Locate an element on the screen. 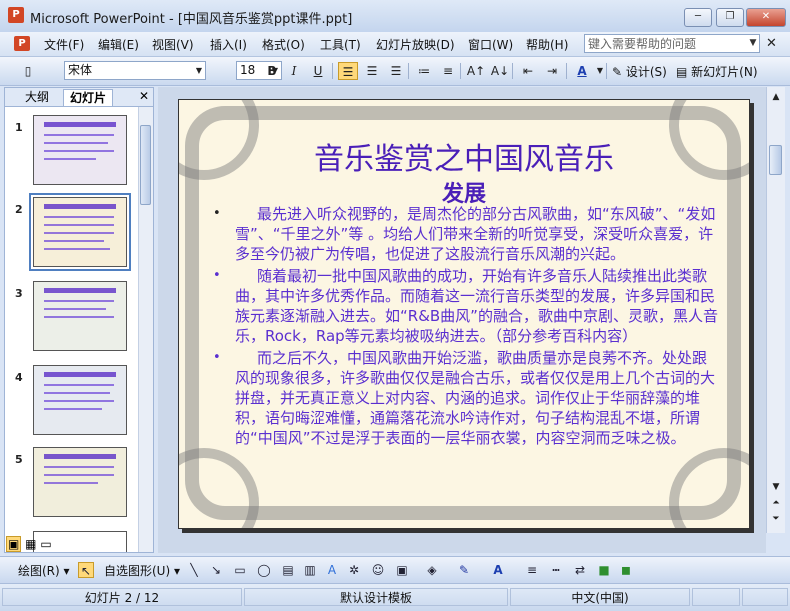 The width and height of the screenshot is (790, 611). increase-indent-icon: ⇥ is located at coordinates (552, 71).